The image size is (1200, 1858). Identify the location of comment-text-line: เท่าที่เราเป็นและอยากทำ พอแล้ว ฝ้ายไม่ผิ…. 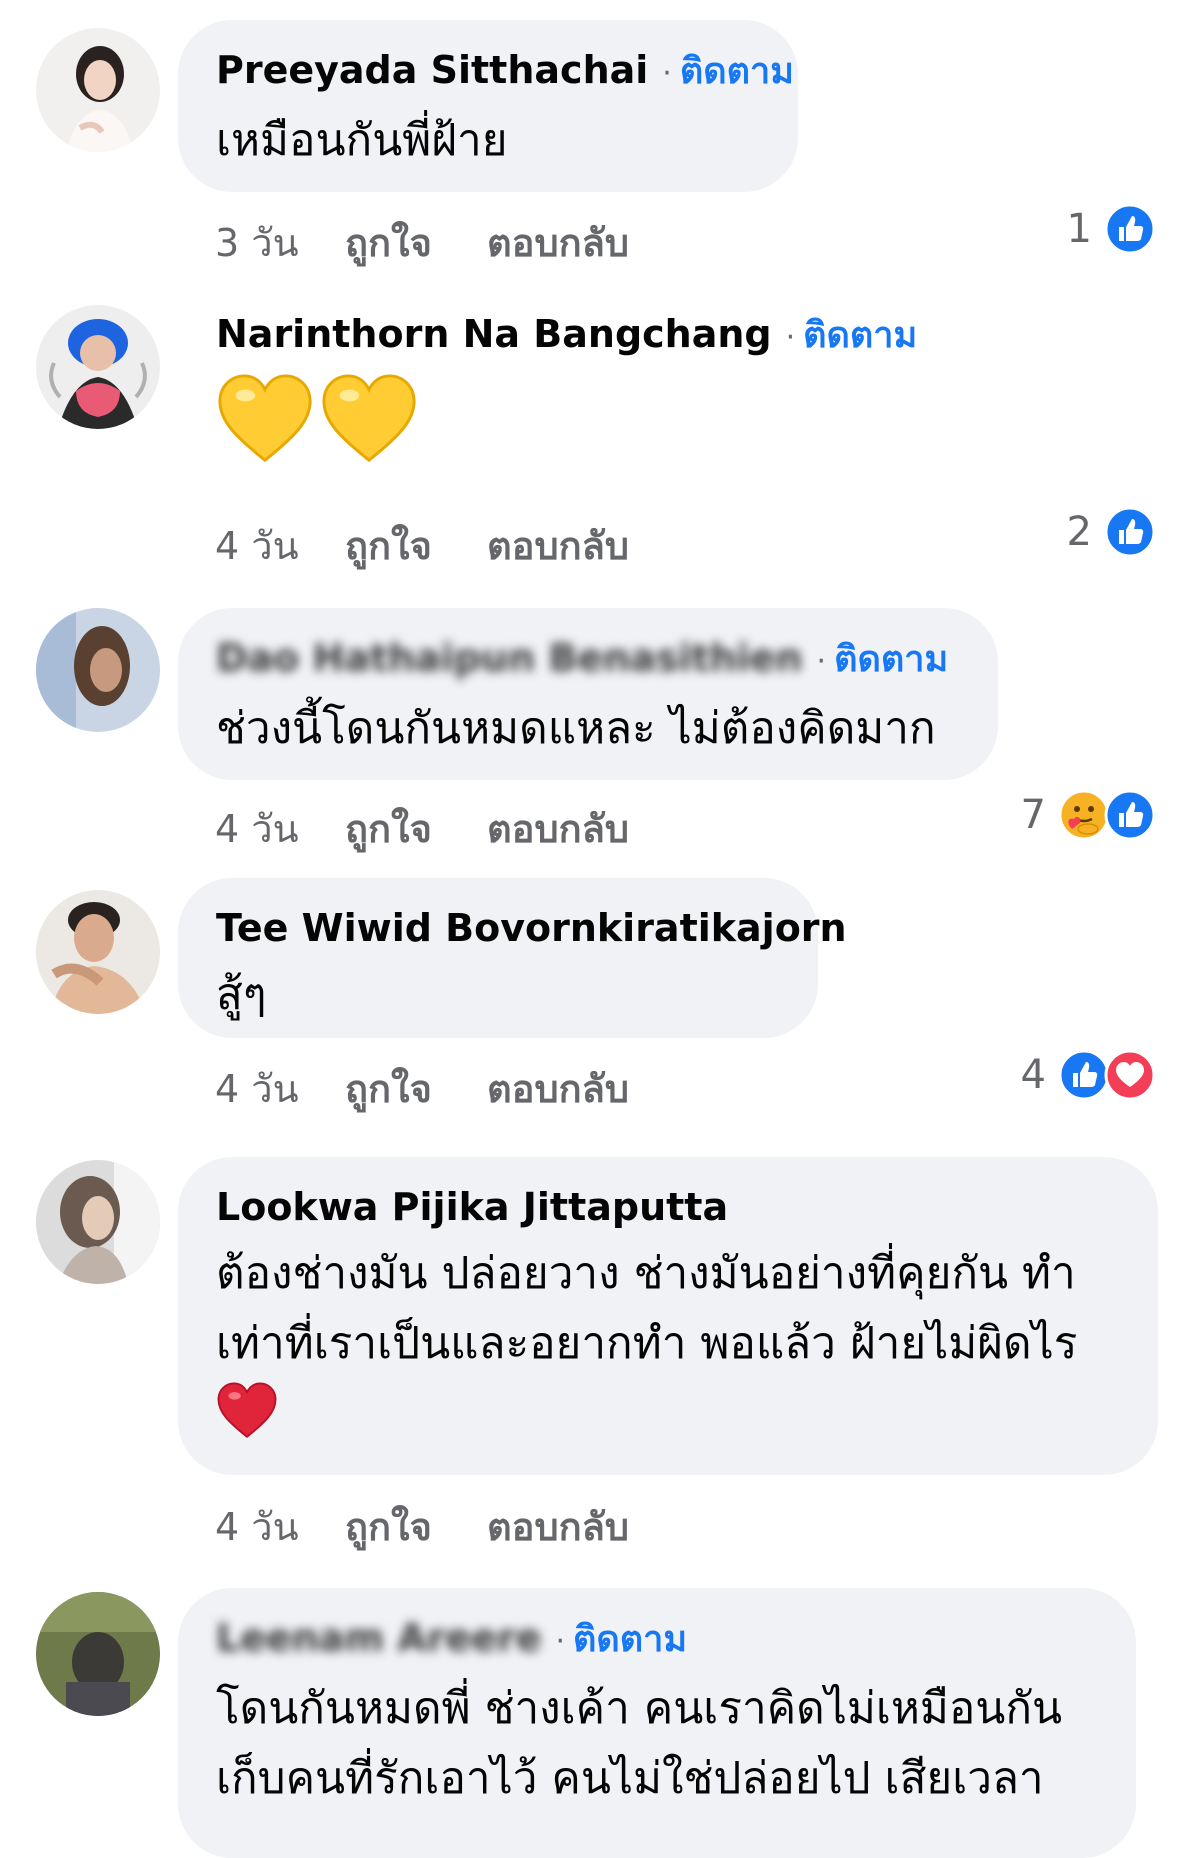
(647, 1343).